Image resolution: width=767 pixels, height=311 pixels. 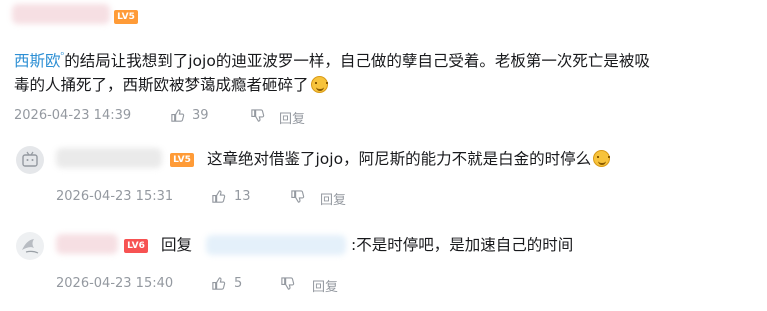 I want to click on reply-timestamp: 2026-04-23 15:31, so click(x=115, y=196).